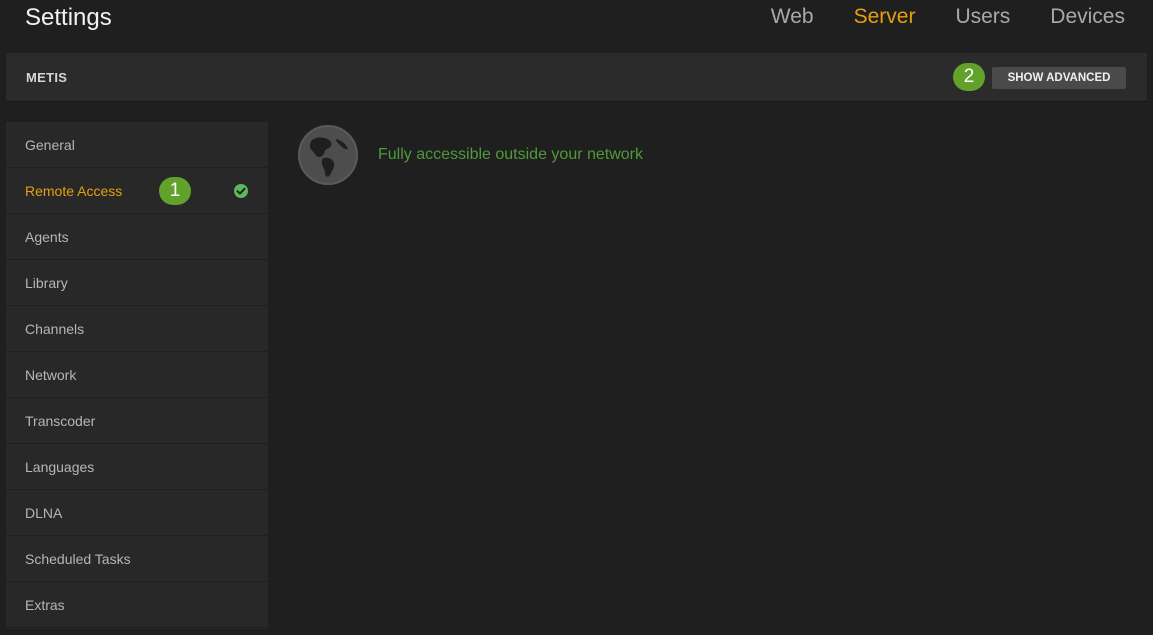 This screenshot has height=635, width=1153. What do you see at coordinates (969, 77) in the screenshot?
I see `step-badge-2: 2` at bounding box center [969, 77].